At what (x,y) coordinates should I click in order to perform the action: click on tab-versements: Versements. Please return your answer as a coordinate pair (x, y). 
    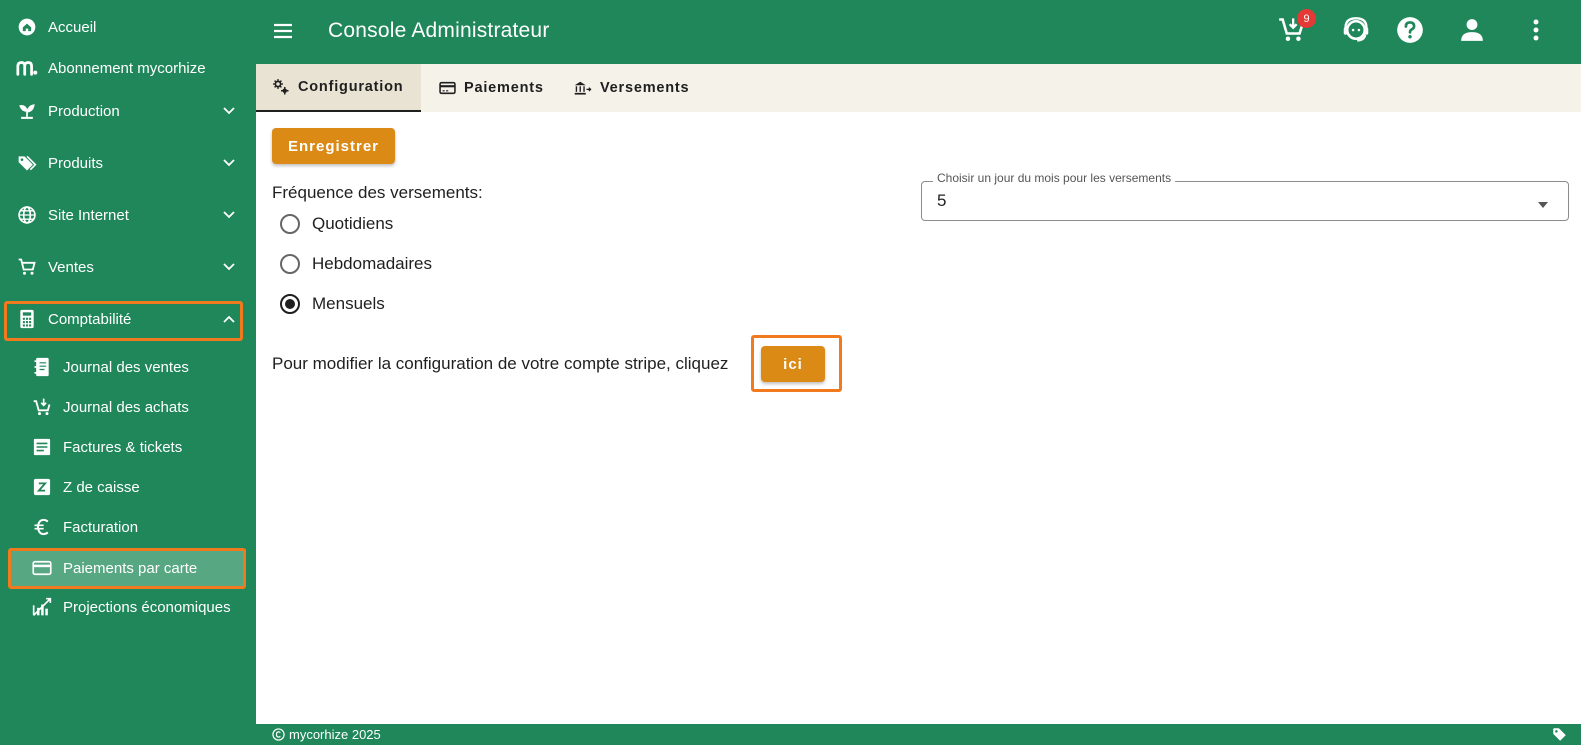
    Looking at the image, I should click on (631, 88).